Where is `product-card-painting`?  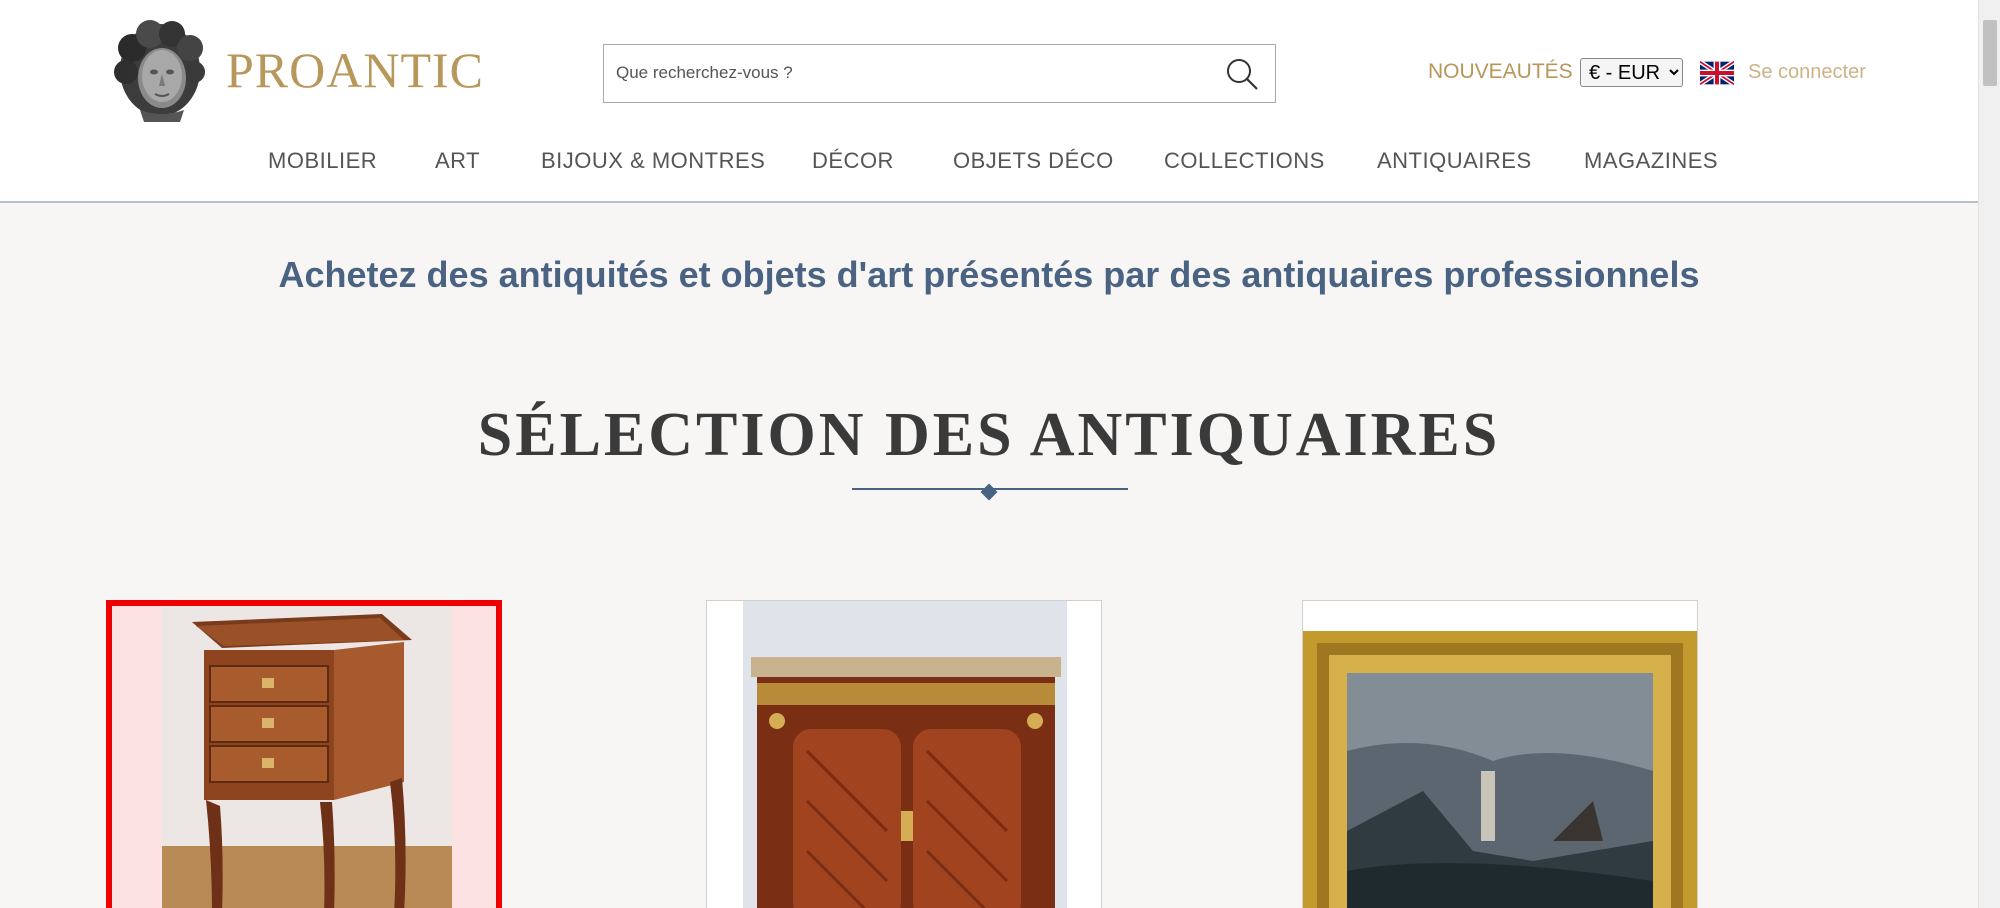
product-card-painting is located at coordinates (1500, 754).